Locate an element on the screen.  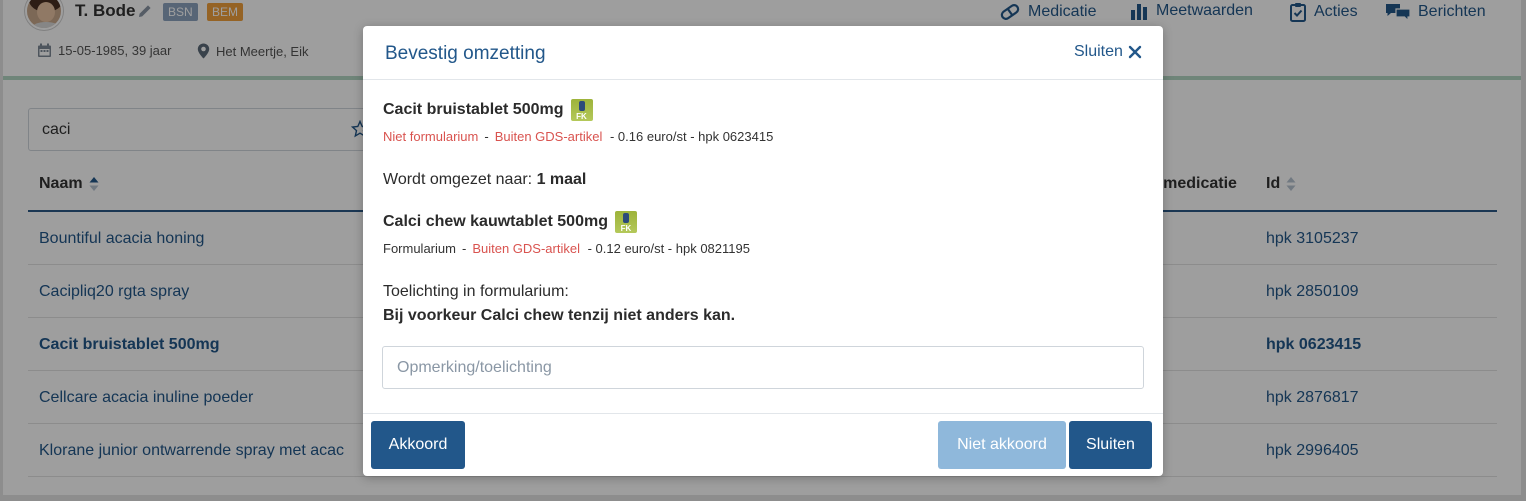
from-gds-status: Buiten GDS-artikel is located at coordinates (548, 136).